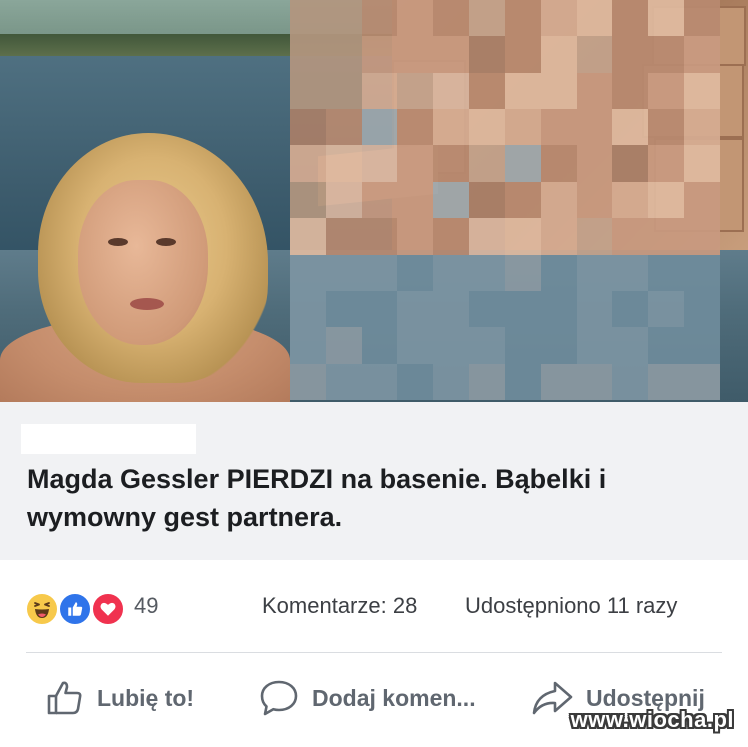 This screenshot has height=747, width=748. I want to click on haha-reaction-icon, so click(42, 609).